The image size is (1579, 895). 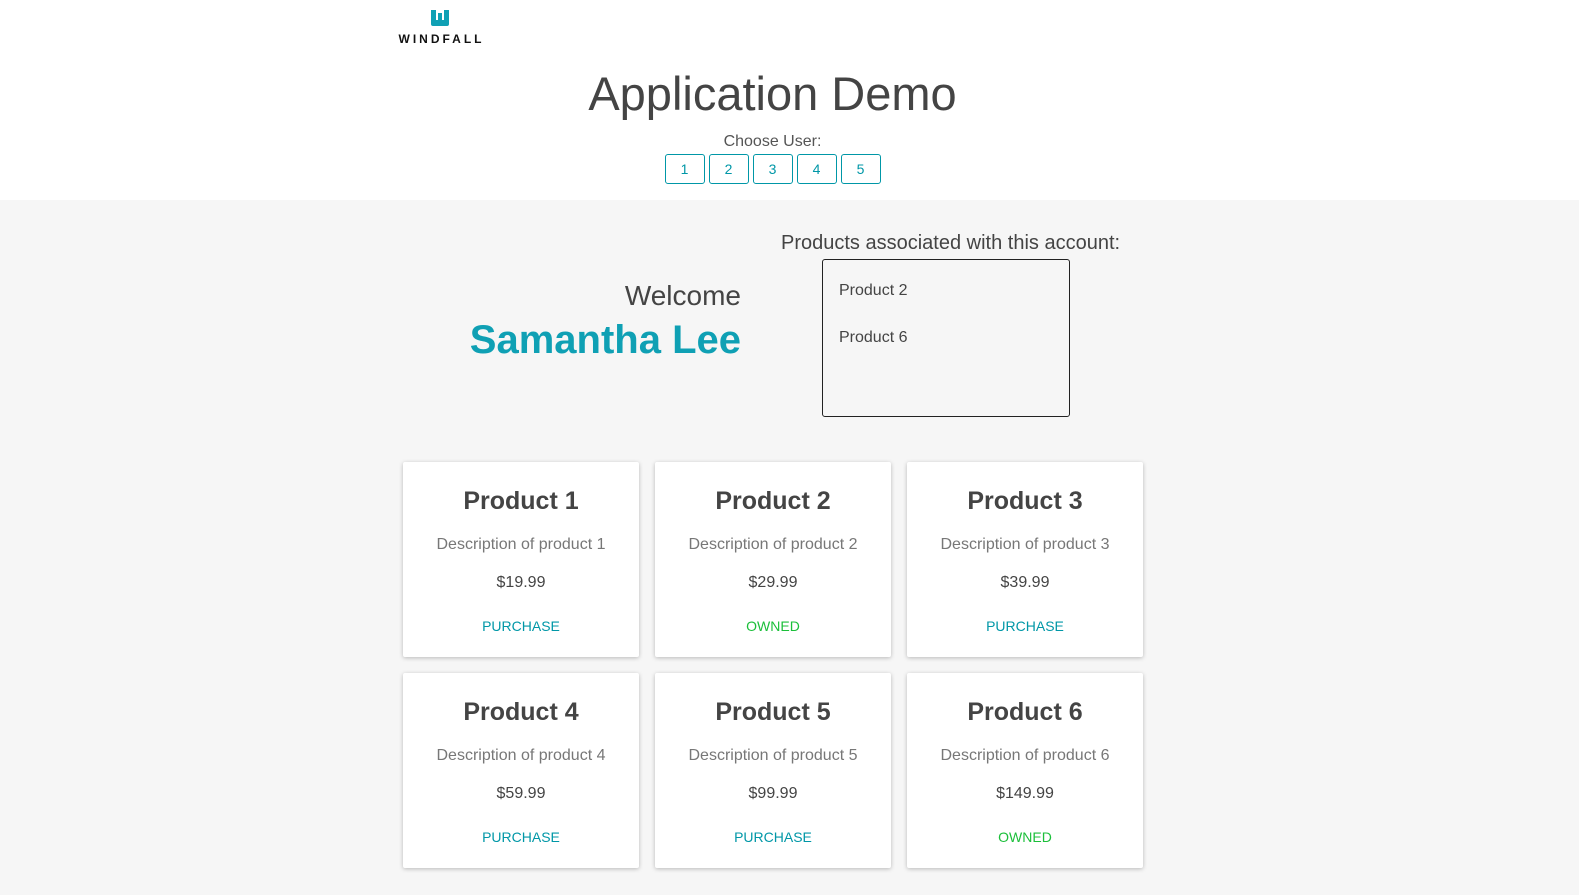 I want to click on user-button-5: 5, so click(x=860, y=169).